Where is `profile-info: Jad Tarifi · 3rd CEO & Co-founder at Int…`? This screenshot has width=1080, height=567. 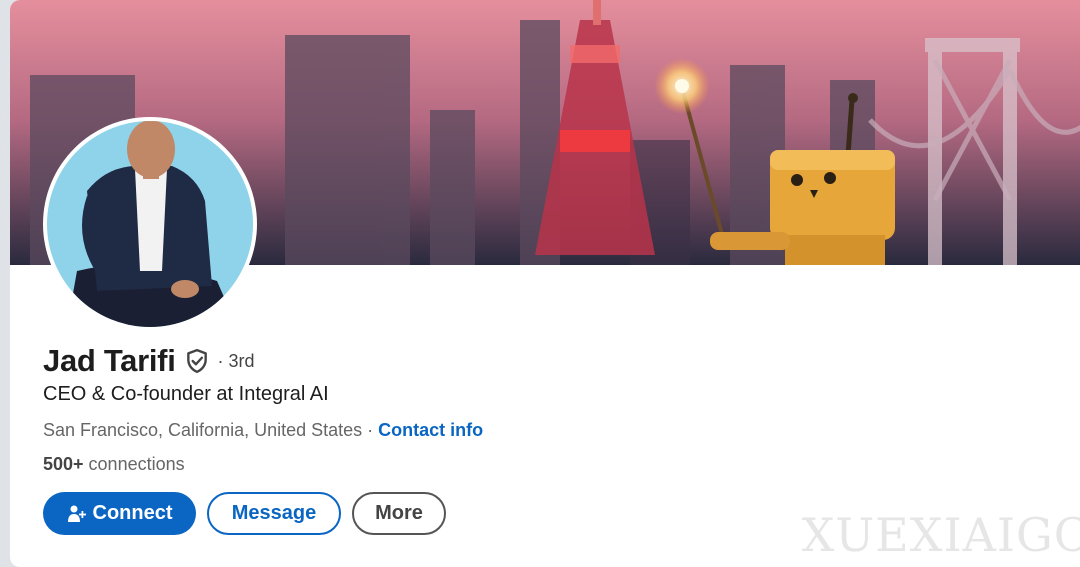 profile-info: Jad Tarifi · 3rd CEO & Co-founder at Int… is located at coordinates (263, 407).